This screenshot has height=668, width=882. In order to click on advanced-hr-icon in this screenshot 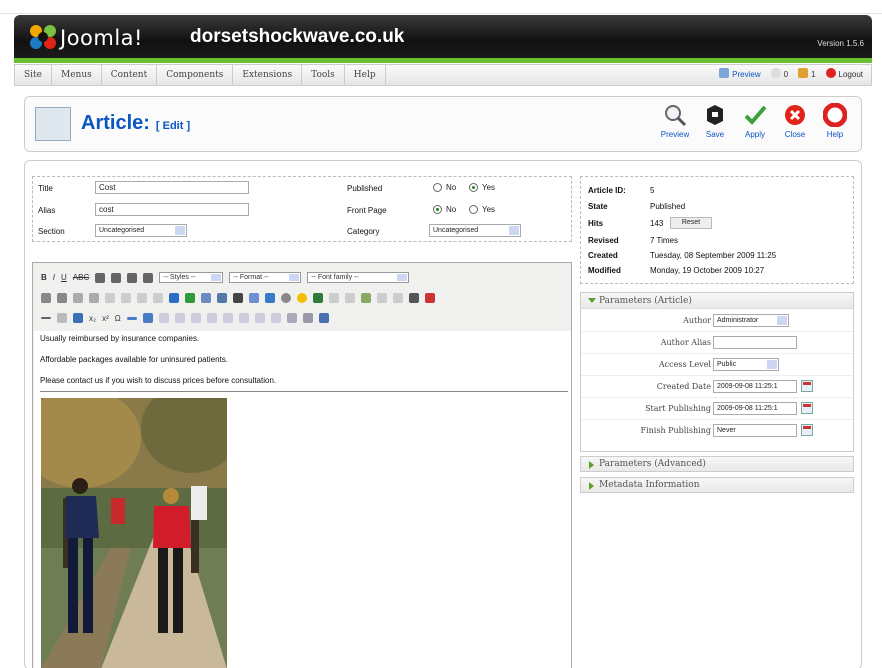, I will do `click(131, 318)`.